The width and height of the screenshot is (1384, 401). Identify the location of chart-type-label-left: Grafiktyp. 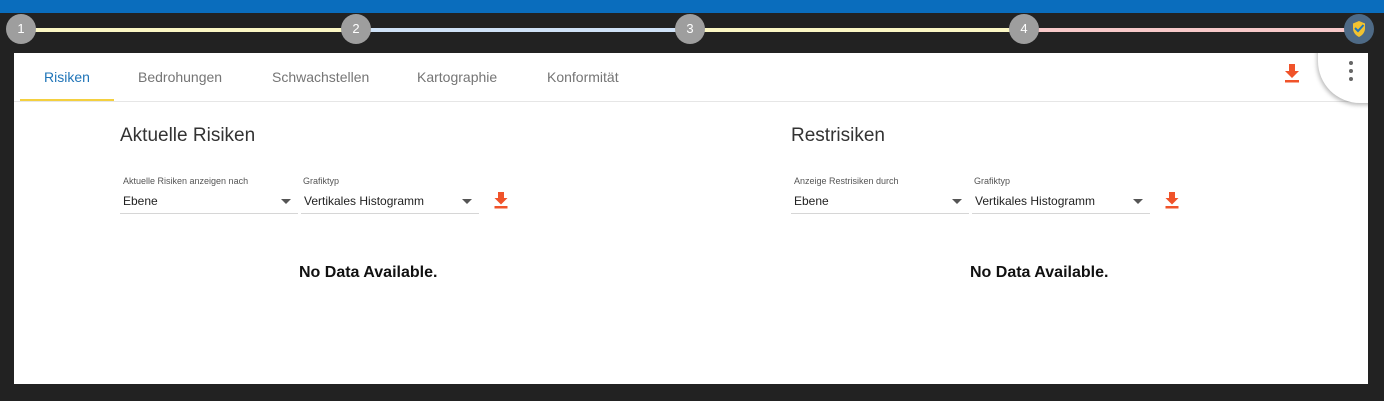
(321, 181).